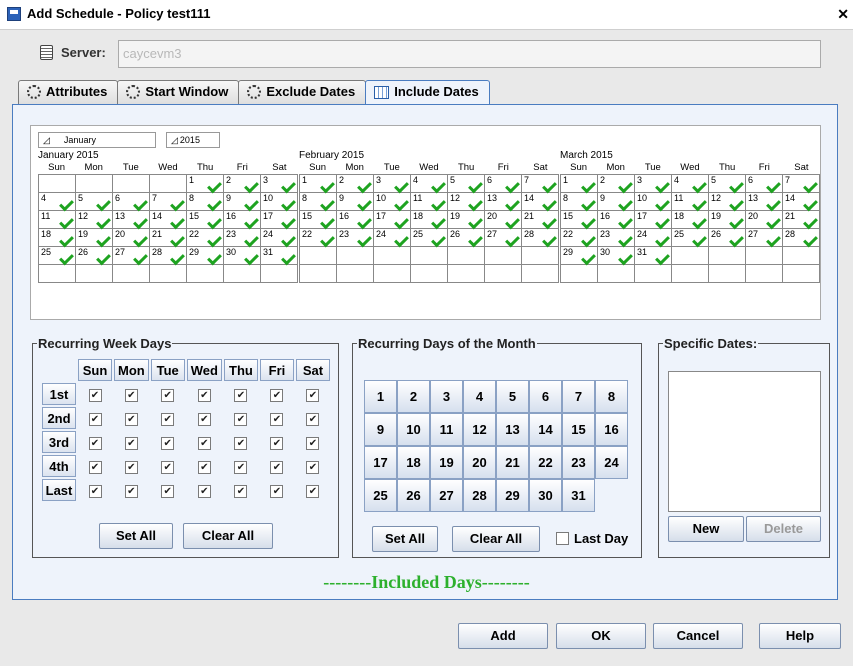 The width and height of the screenshot is (853, 666). I want to click on month-day-button: 8, so click(611, 396).